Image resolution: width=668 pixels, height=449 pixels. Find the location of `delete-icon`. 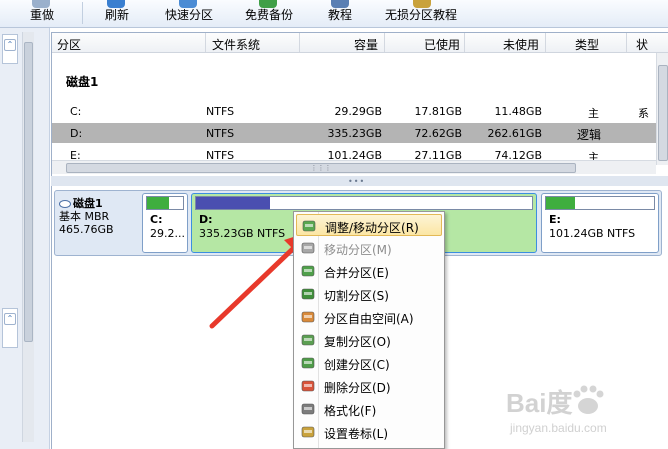

delete-icon is located at coordinates (308, 386).